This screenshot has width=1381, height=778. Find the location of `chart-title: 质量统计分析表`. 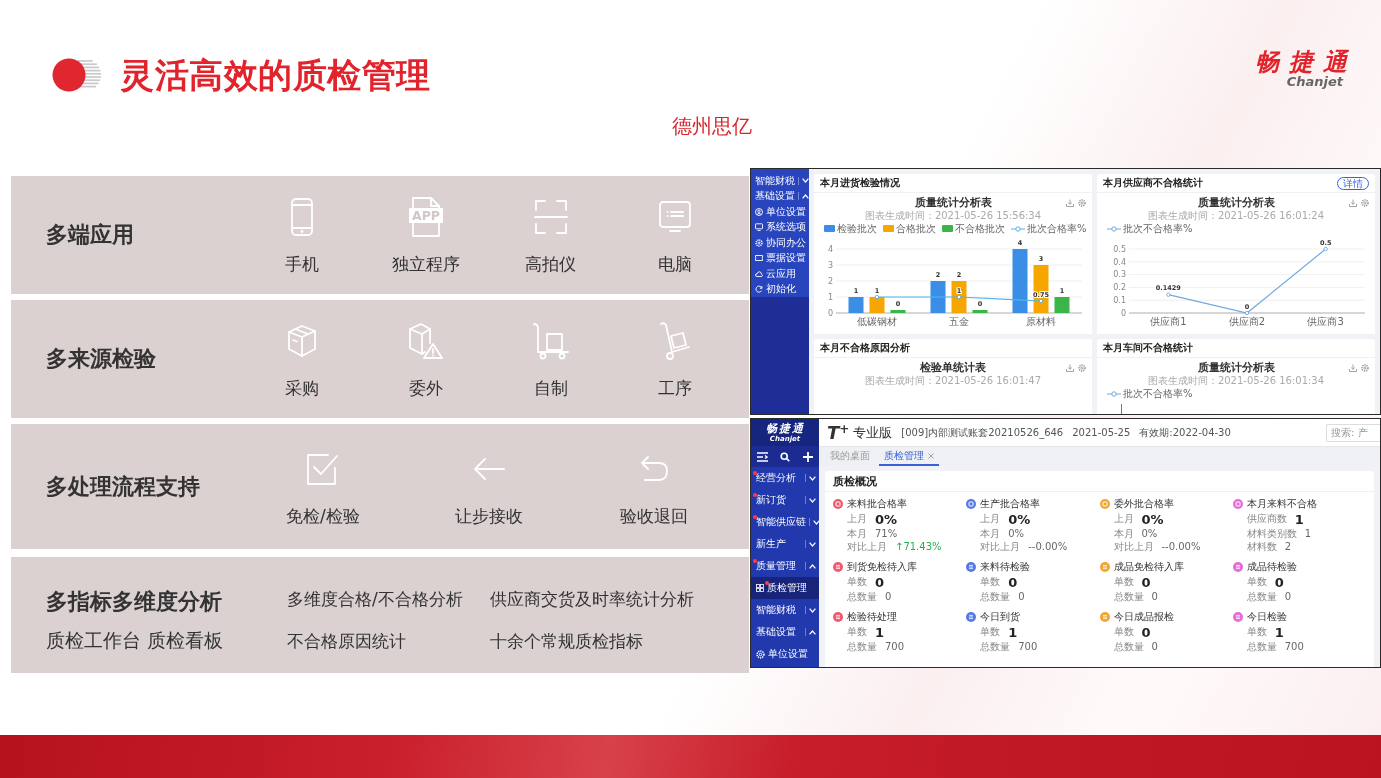

chart-title: 质量统计分析表 is located at coordinates (1236, 203).